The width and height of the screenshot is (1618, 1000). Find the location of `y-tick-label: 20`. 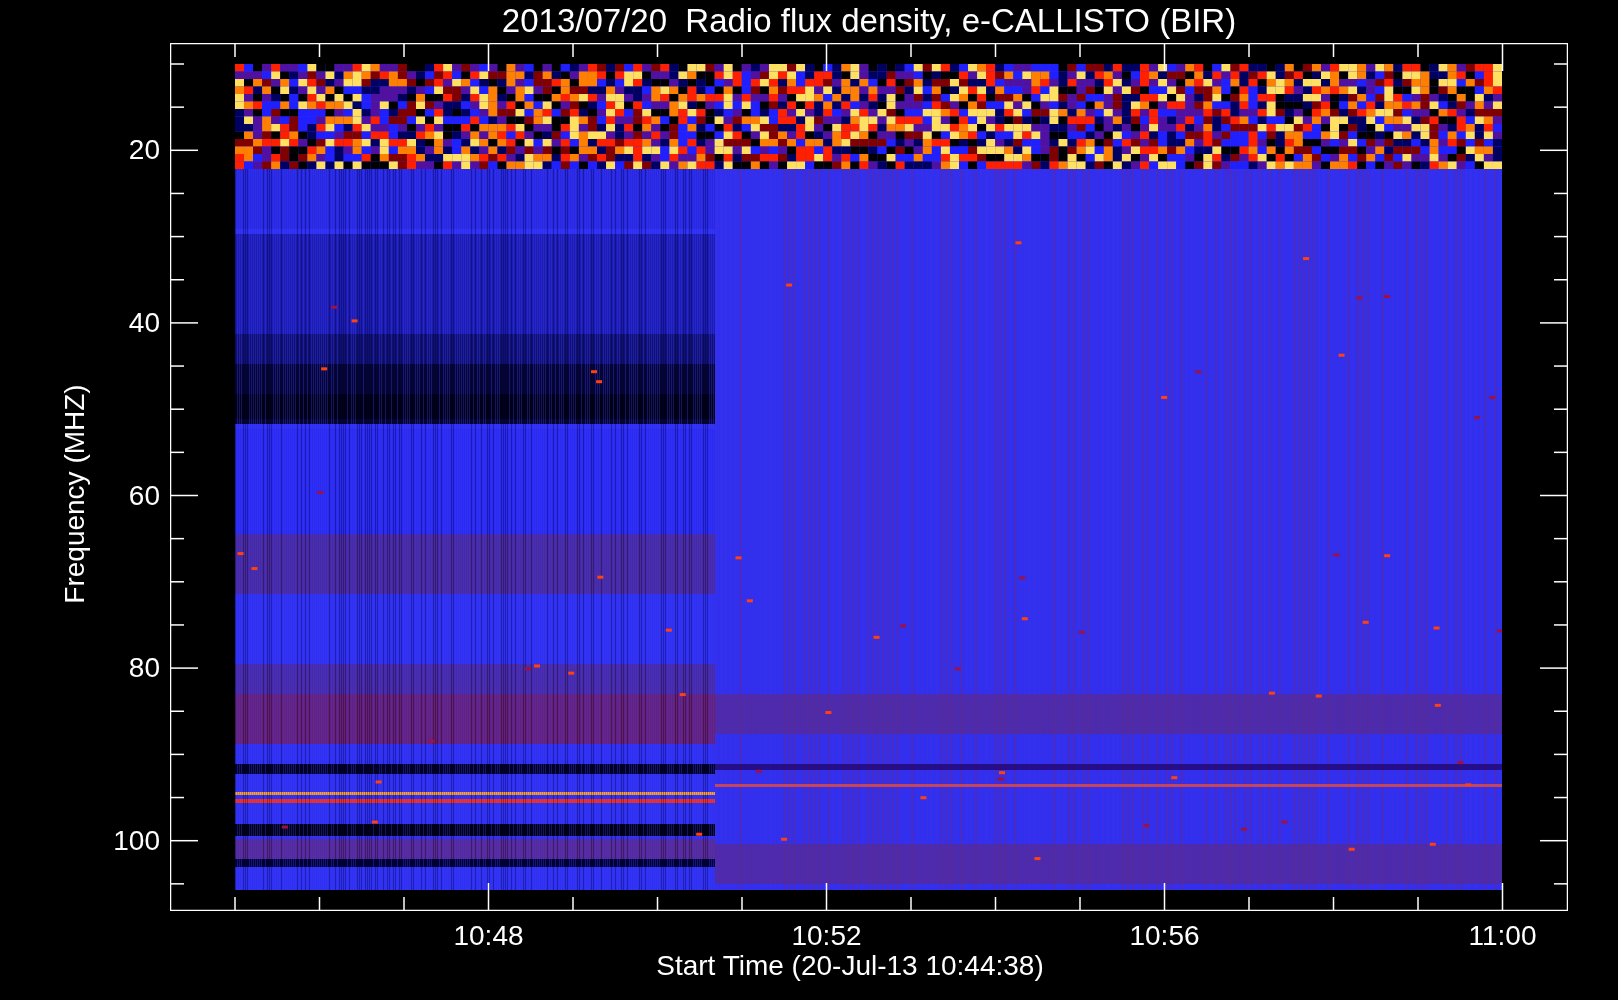

y-tick-label: 20 is located at coordinates (143, 150).